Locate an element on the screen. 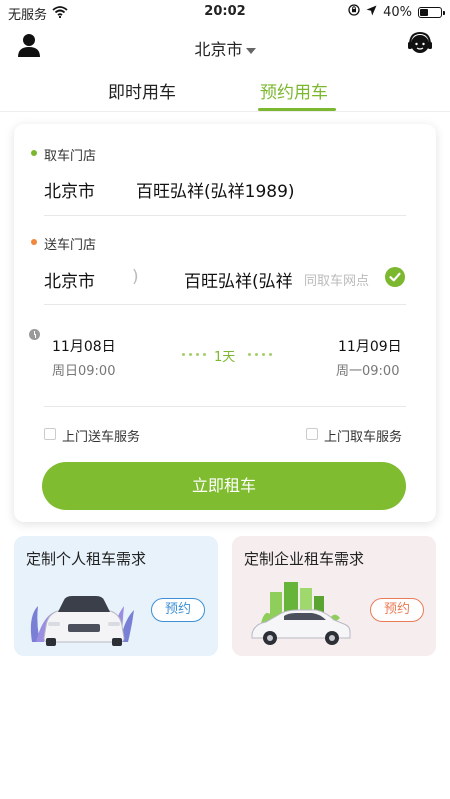 The height and width of the screenshot is (799, 450). pickup-store: 百旺弘祥(弘祥1989) is located at coordinates (215, 189).